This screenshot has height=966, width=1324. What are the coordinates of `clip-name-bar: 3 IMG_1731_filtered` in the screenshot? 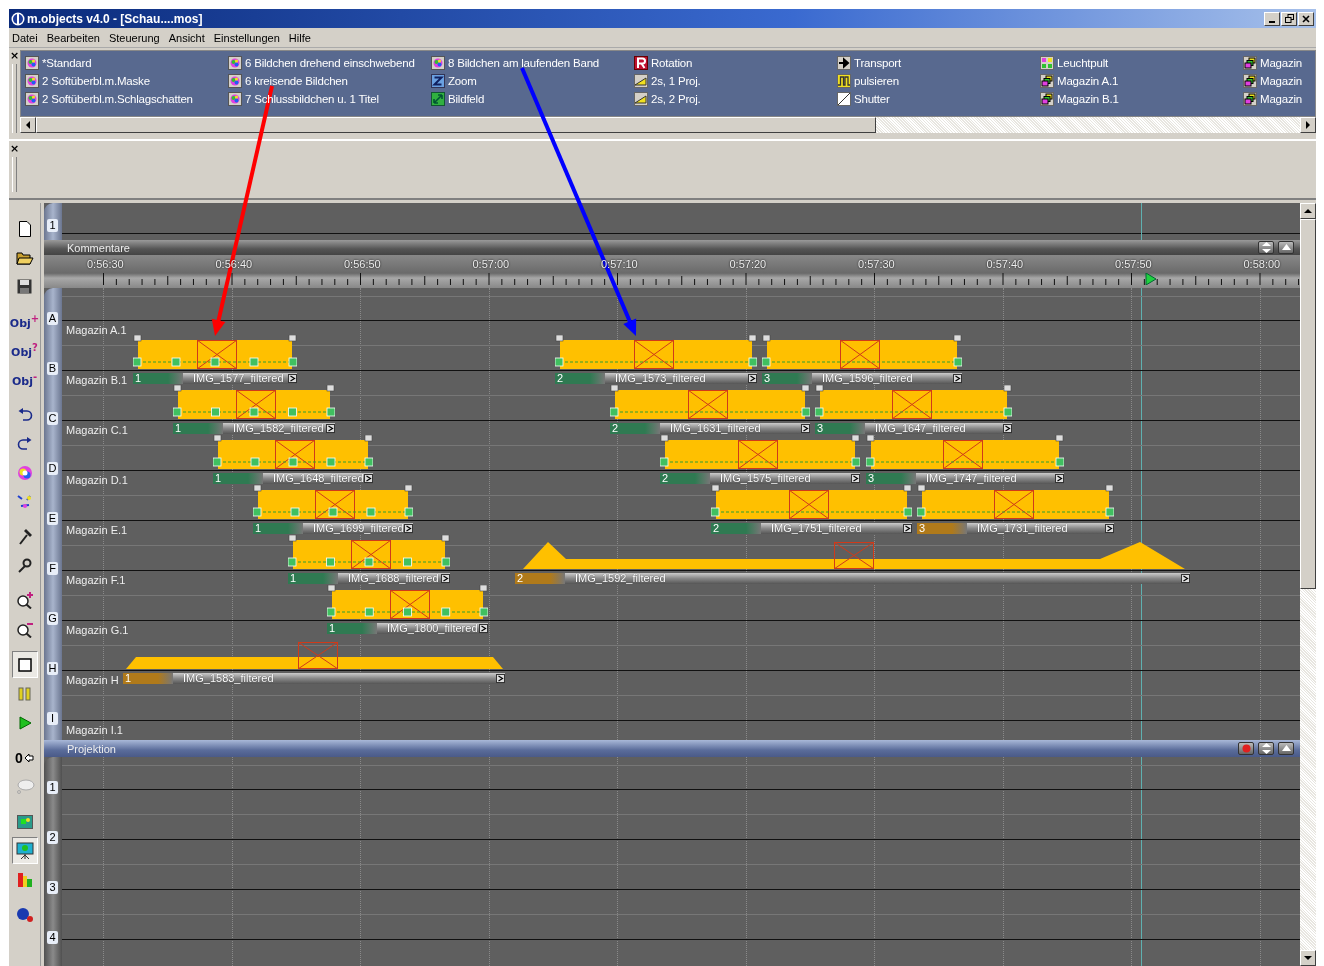 It's located at (1015, 528).